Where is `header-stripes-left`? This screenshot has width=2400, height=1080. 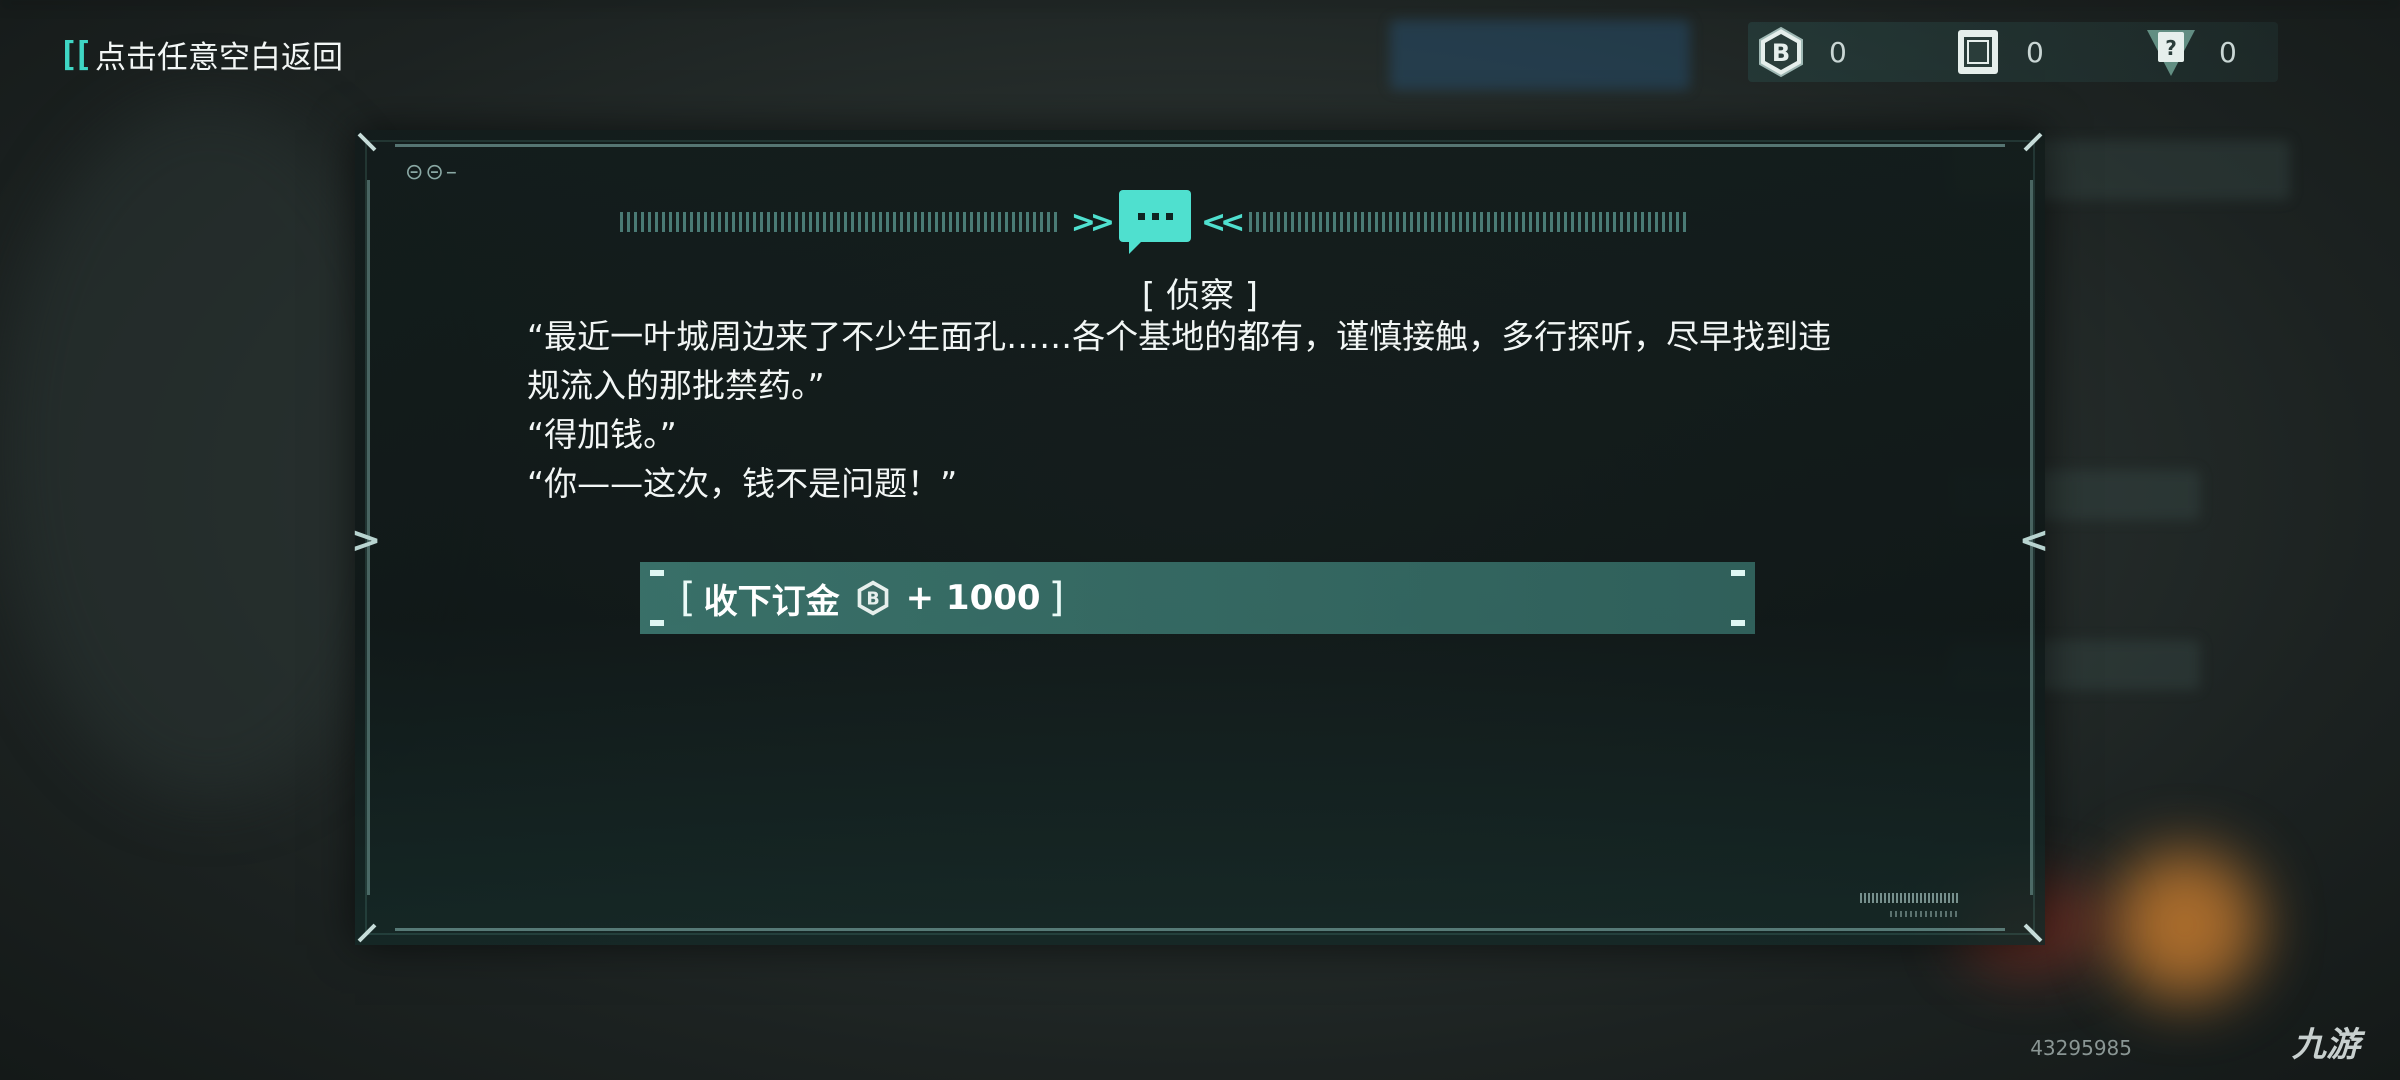 header-stripes-left is located at coordinates (840, 222).